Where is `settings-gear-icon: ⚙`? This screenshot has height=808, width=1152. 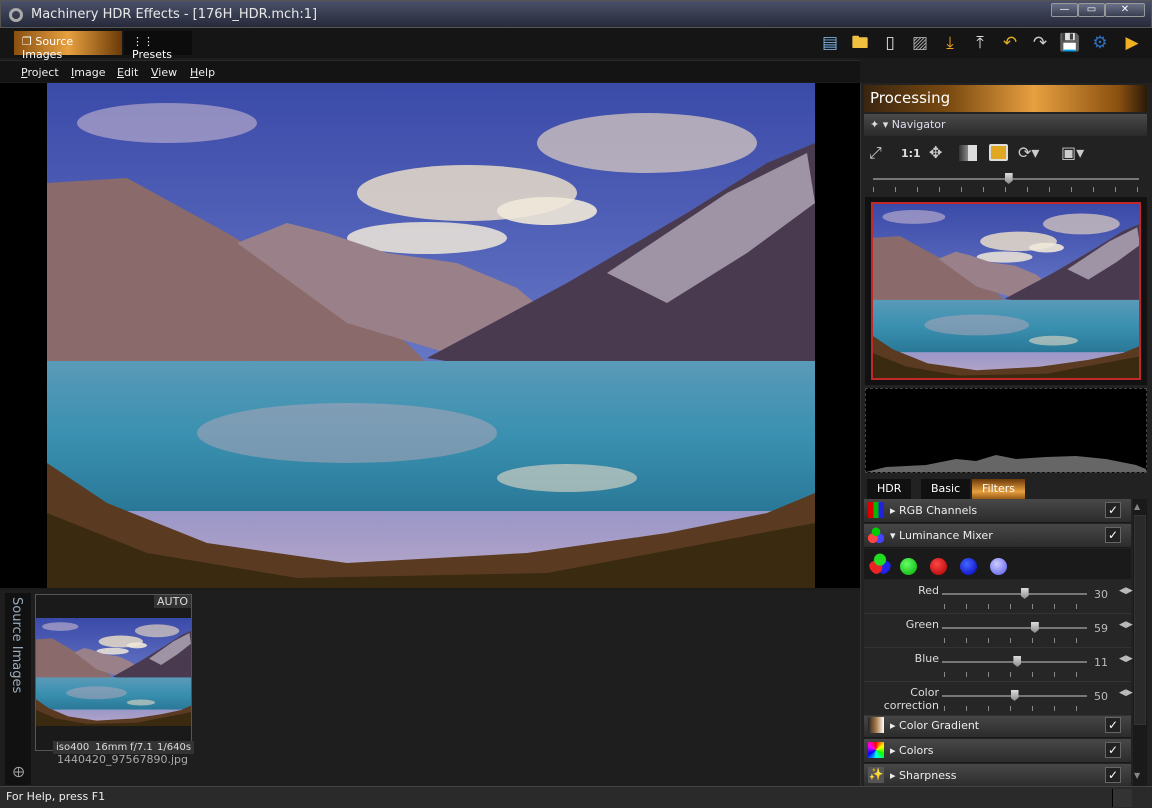
settings-gear-icon: ⚙ is located at coordinates (1100, 43).